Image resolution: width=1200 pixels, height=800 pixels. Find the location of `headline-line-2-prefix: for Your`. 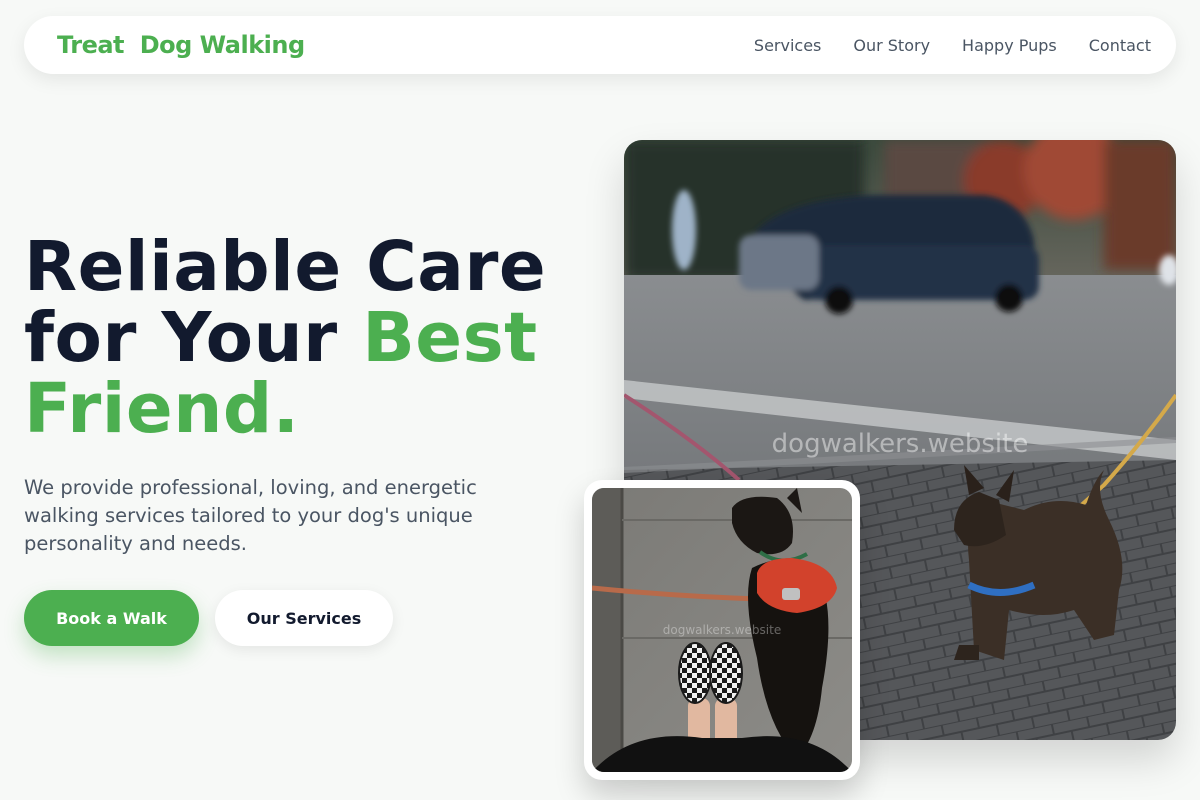

headline-line-2-prefix: for Your is located at coordinates (193, 338).